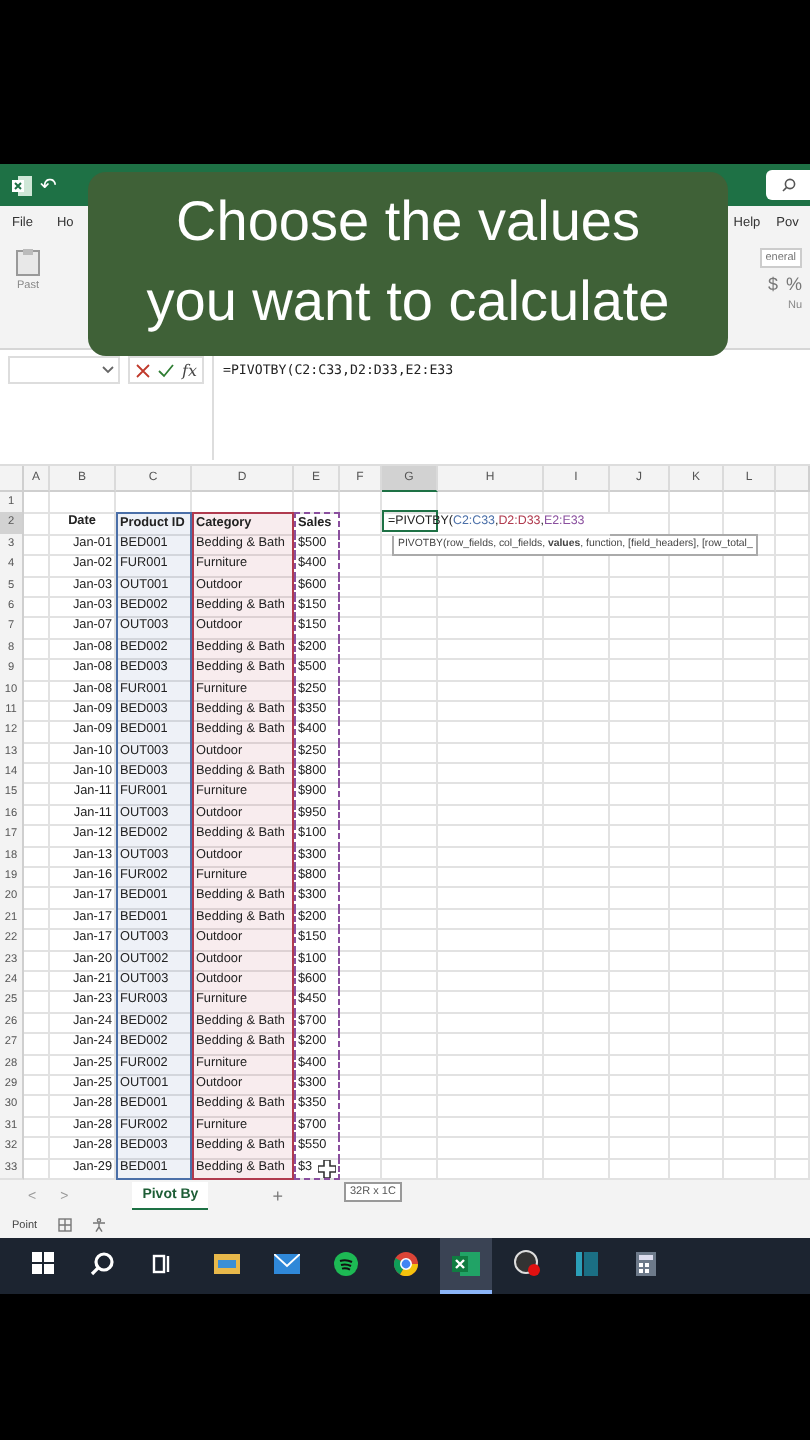  What do you see at coordinates (108, 370) in the screenshot?
I see `chevron-down-icon` at bounding box center [108, 370].